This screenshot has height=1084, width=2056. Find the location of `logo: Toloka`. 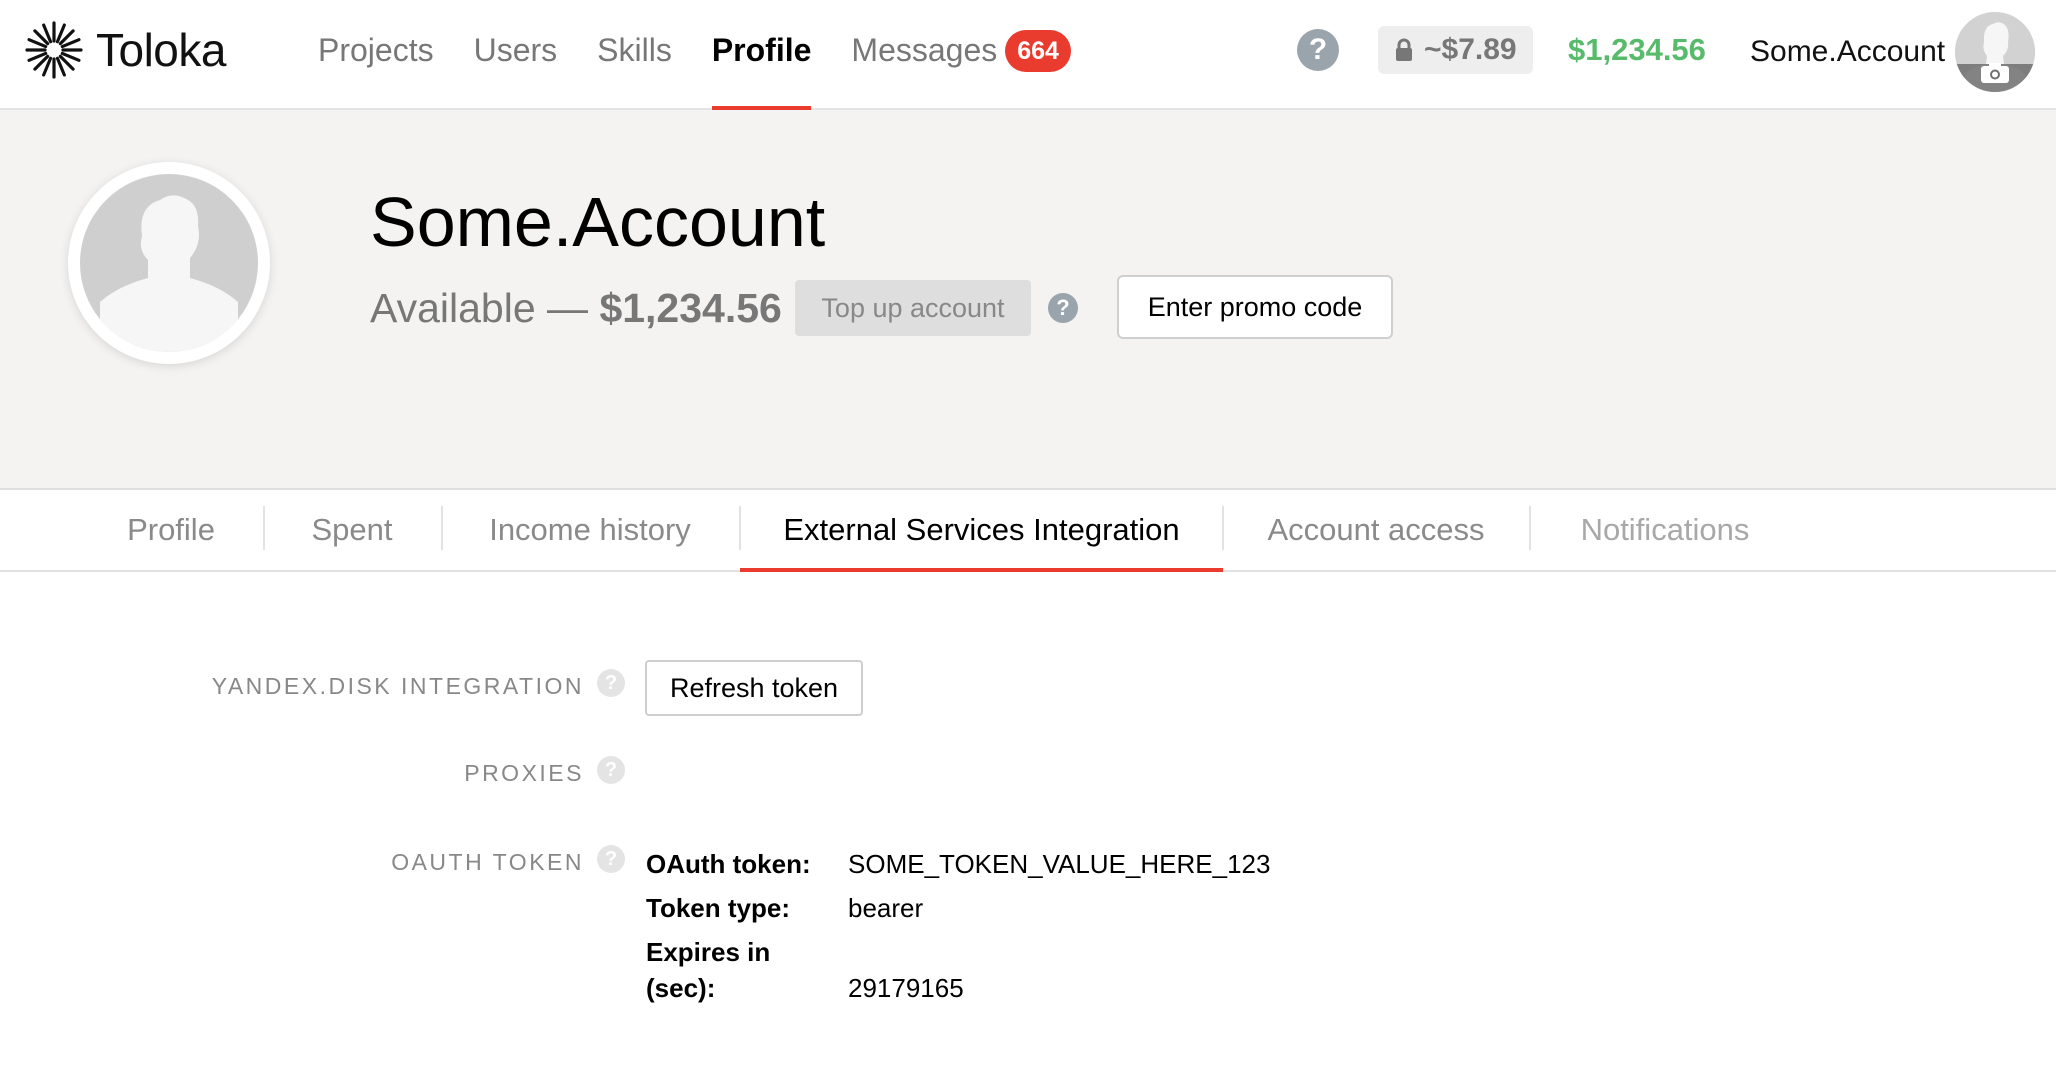

logo: Toloka is located at coordinates (125, 50).